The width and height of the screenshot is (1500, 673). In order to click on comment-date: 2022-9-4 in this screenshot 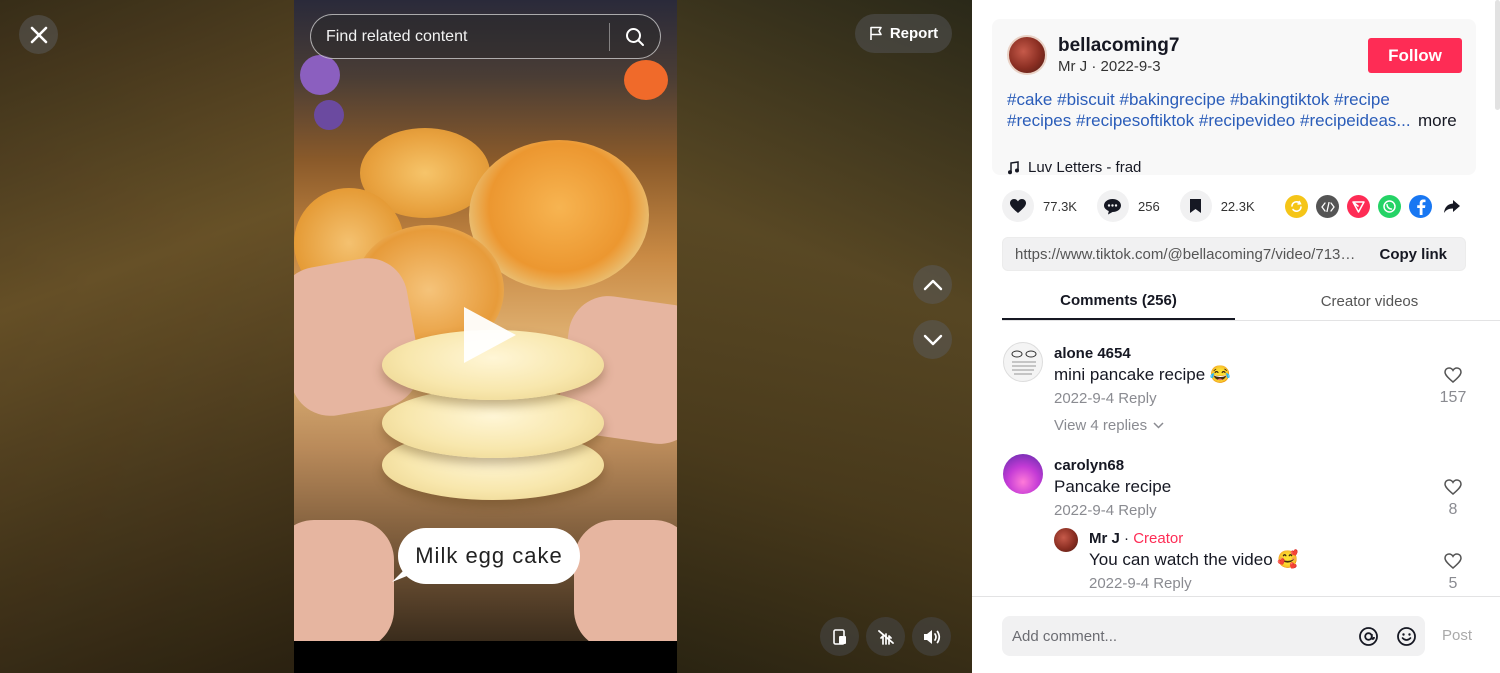, I will do `click(1084, 510)`.